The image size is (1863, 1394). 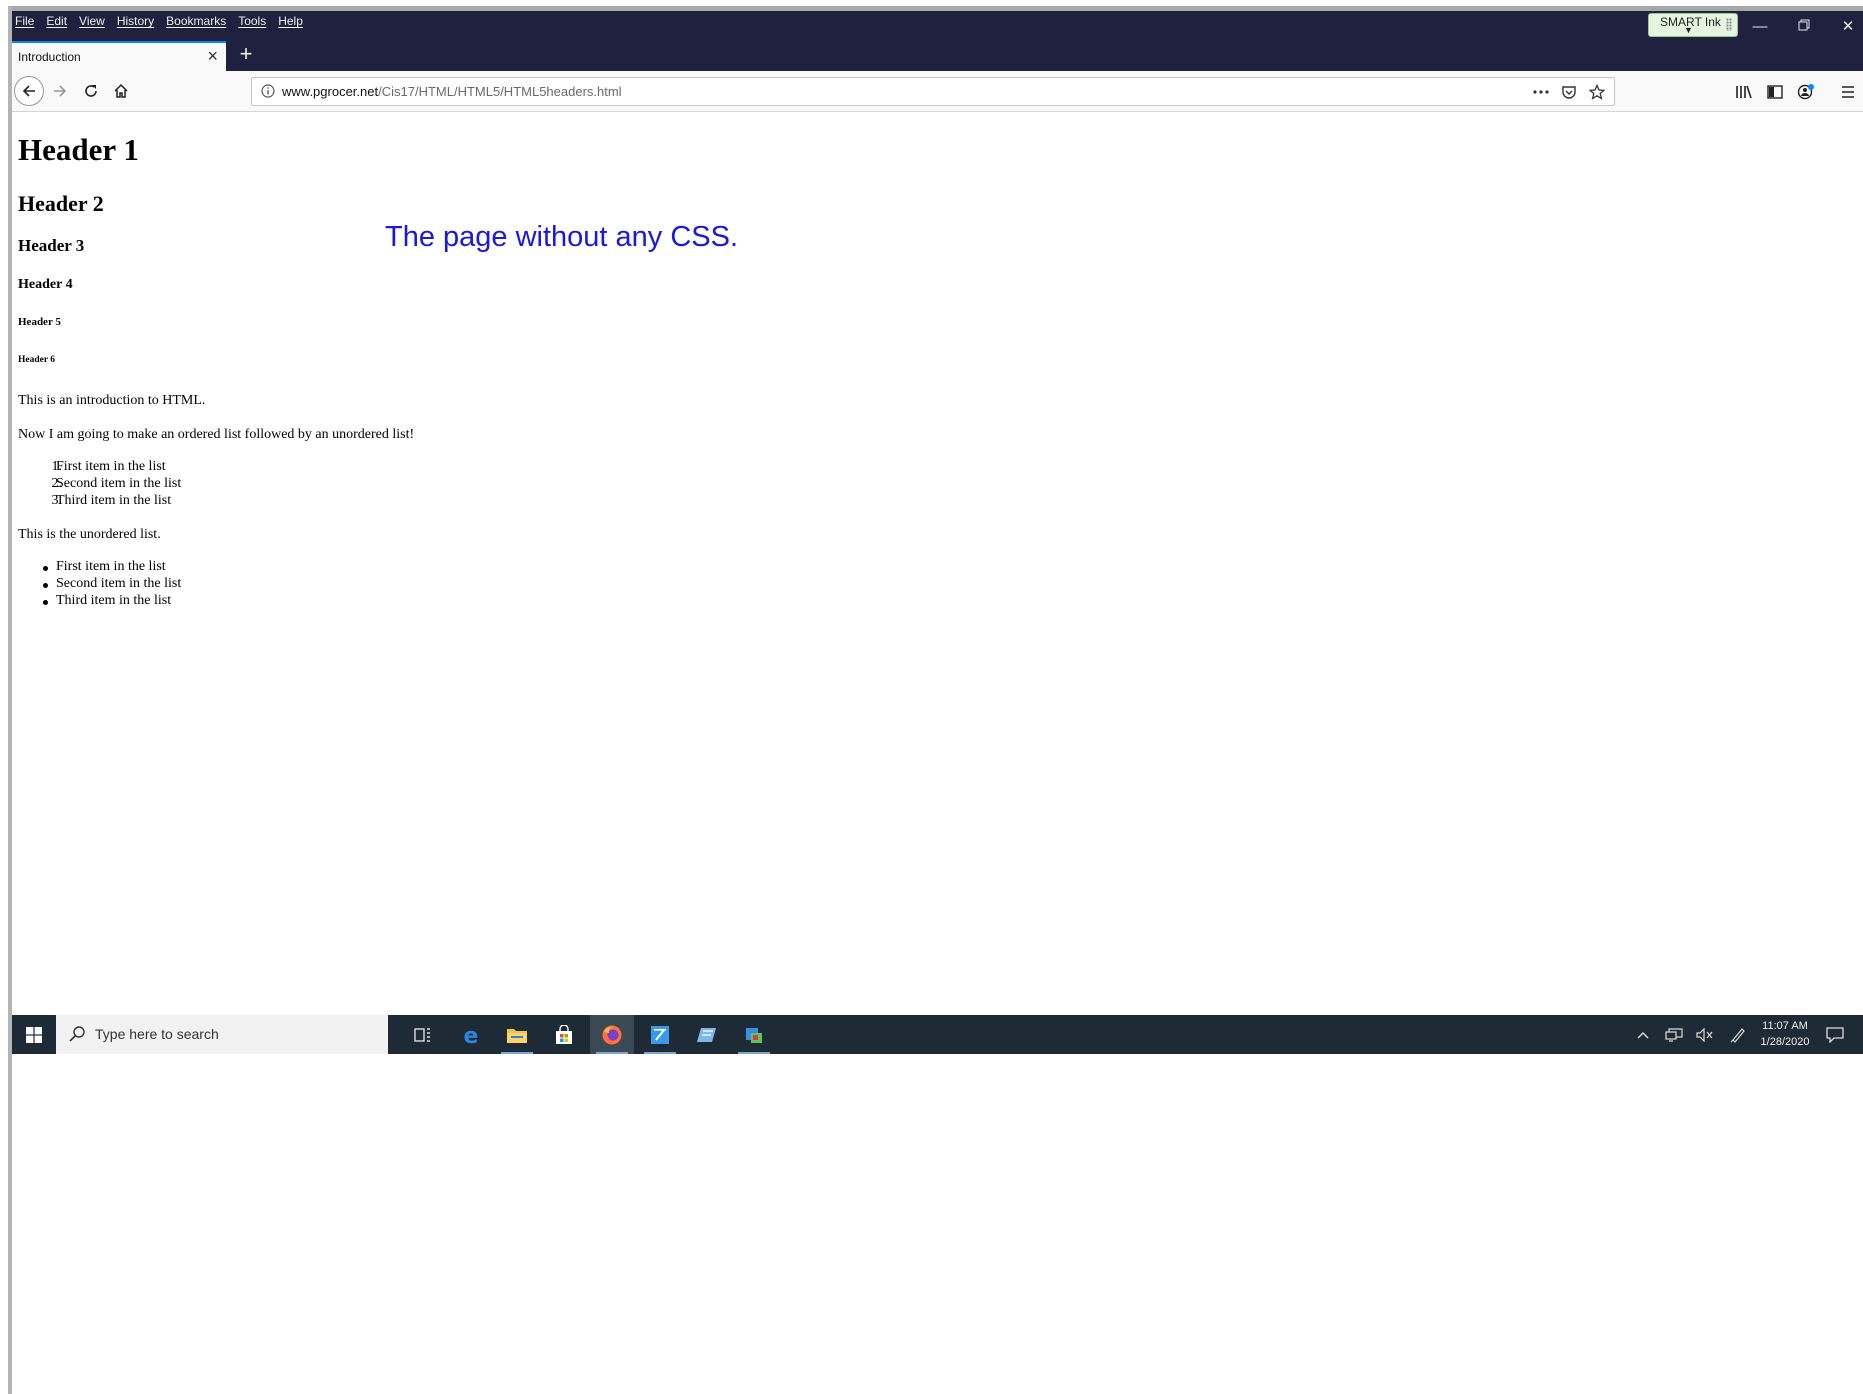 What do you see at coordinates (49, 57) in the screenshot?
I see `tab-title: Introduction` at bounding box center [49, 57].